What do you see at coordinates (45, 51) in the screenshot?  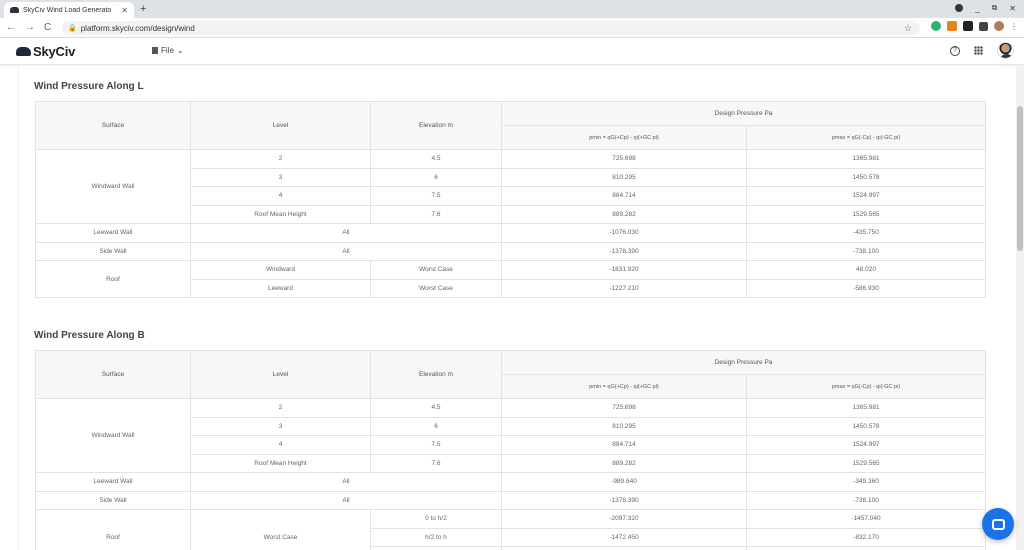 I see `skyciv-logo: SkyCiv` at bounding box center [45, 51].